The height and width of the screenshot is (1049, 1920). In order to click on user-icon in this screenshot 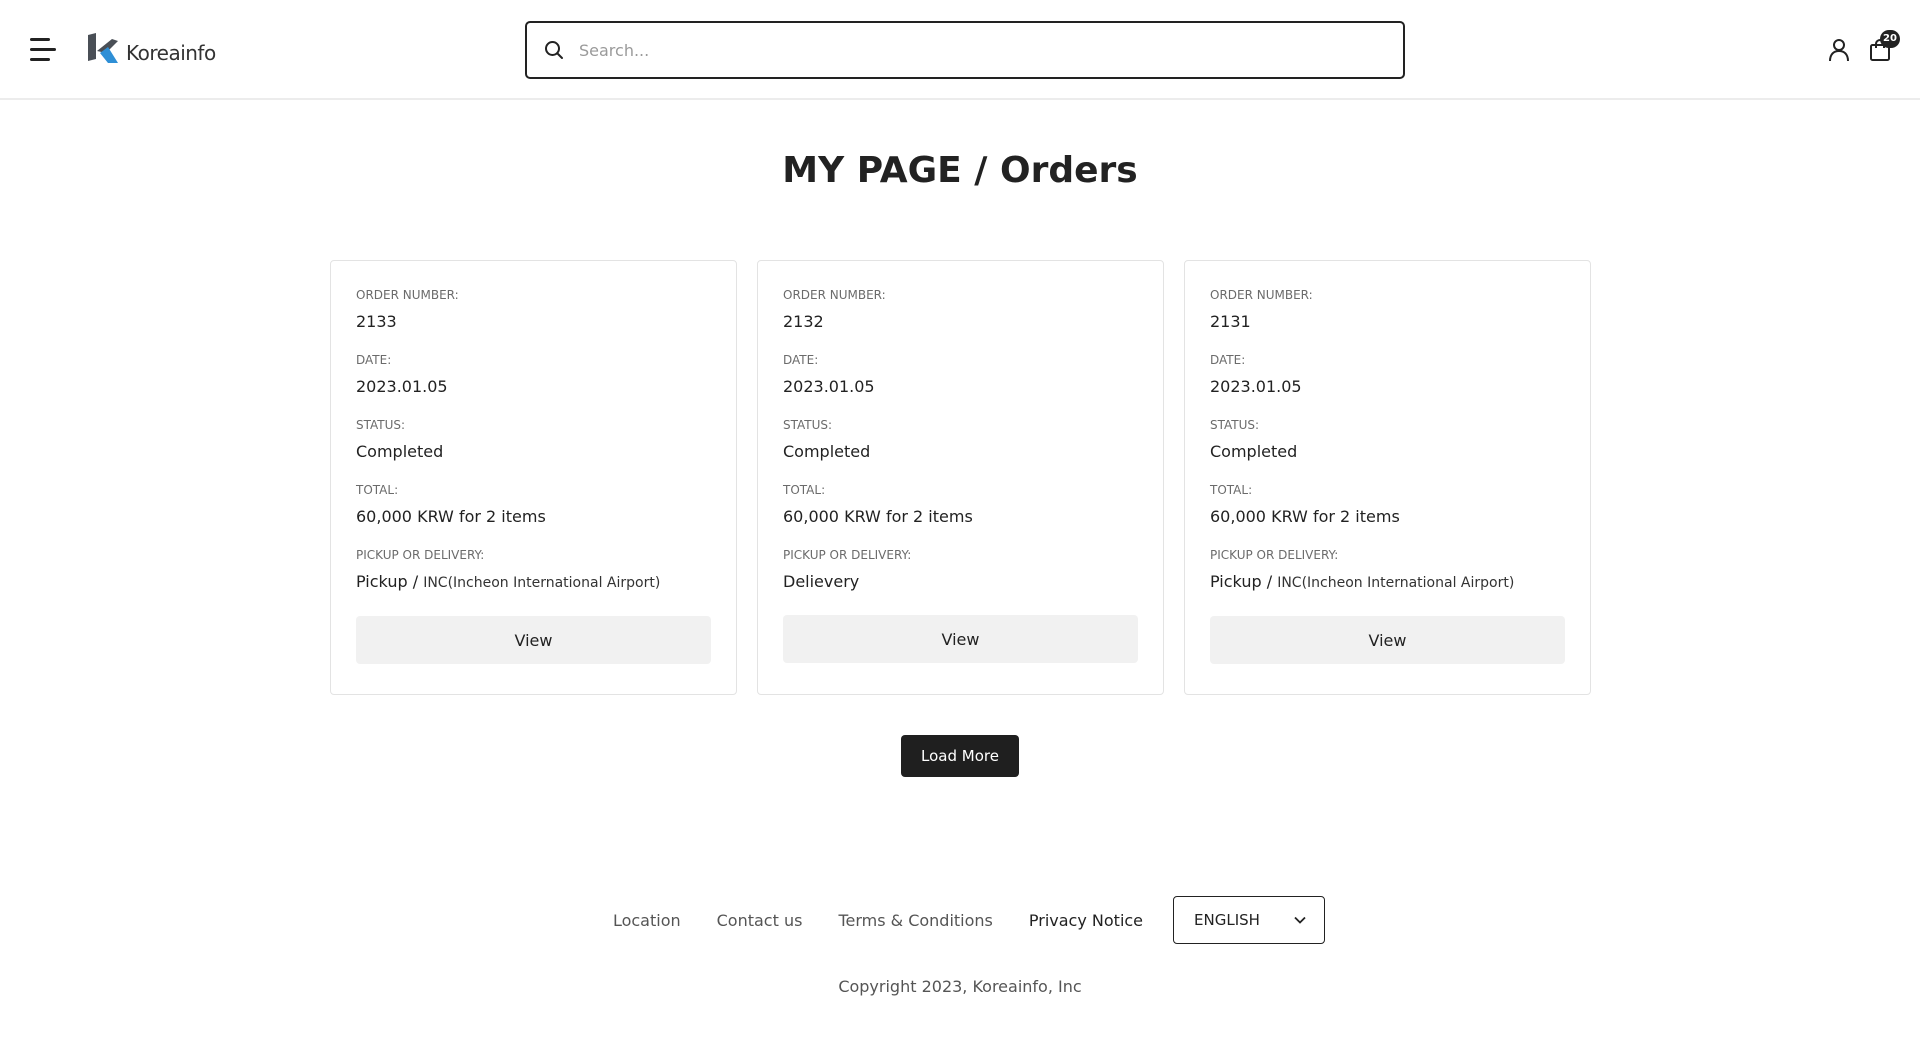, I will do `click(1839, 50)`.